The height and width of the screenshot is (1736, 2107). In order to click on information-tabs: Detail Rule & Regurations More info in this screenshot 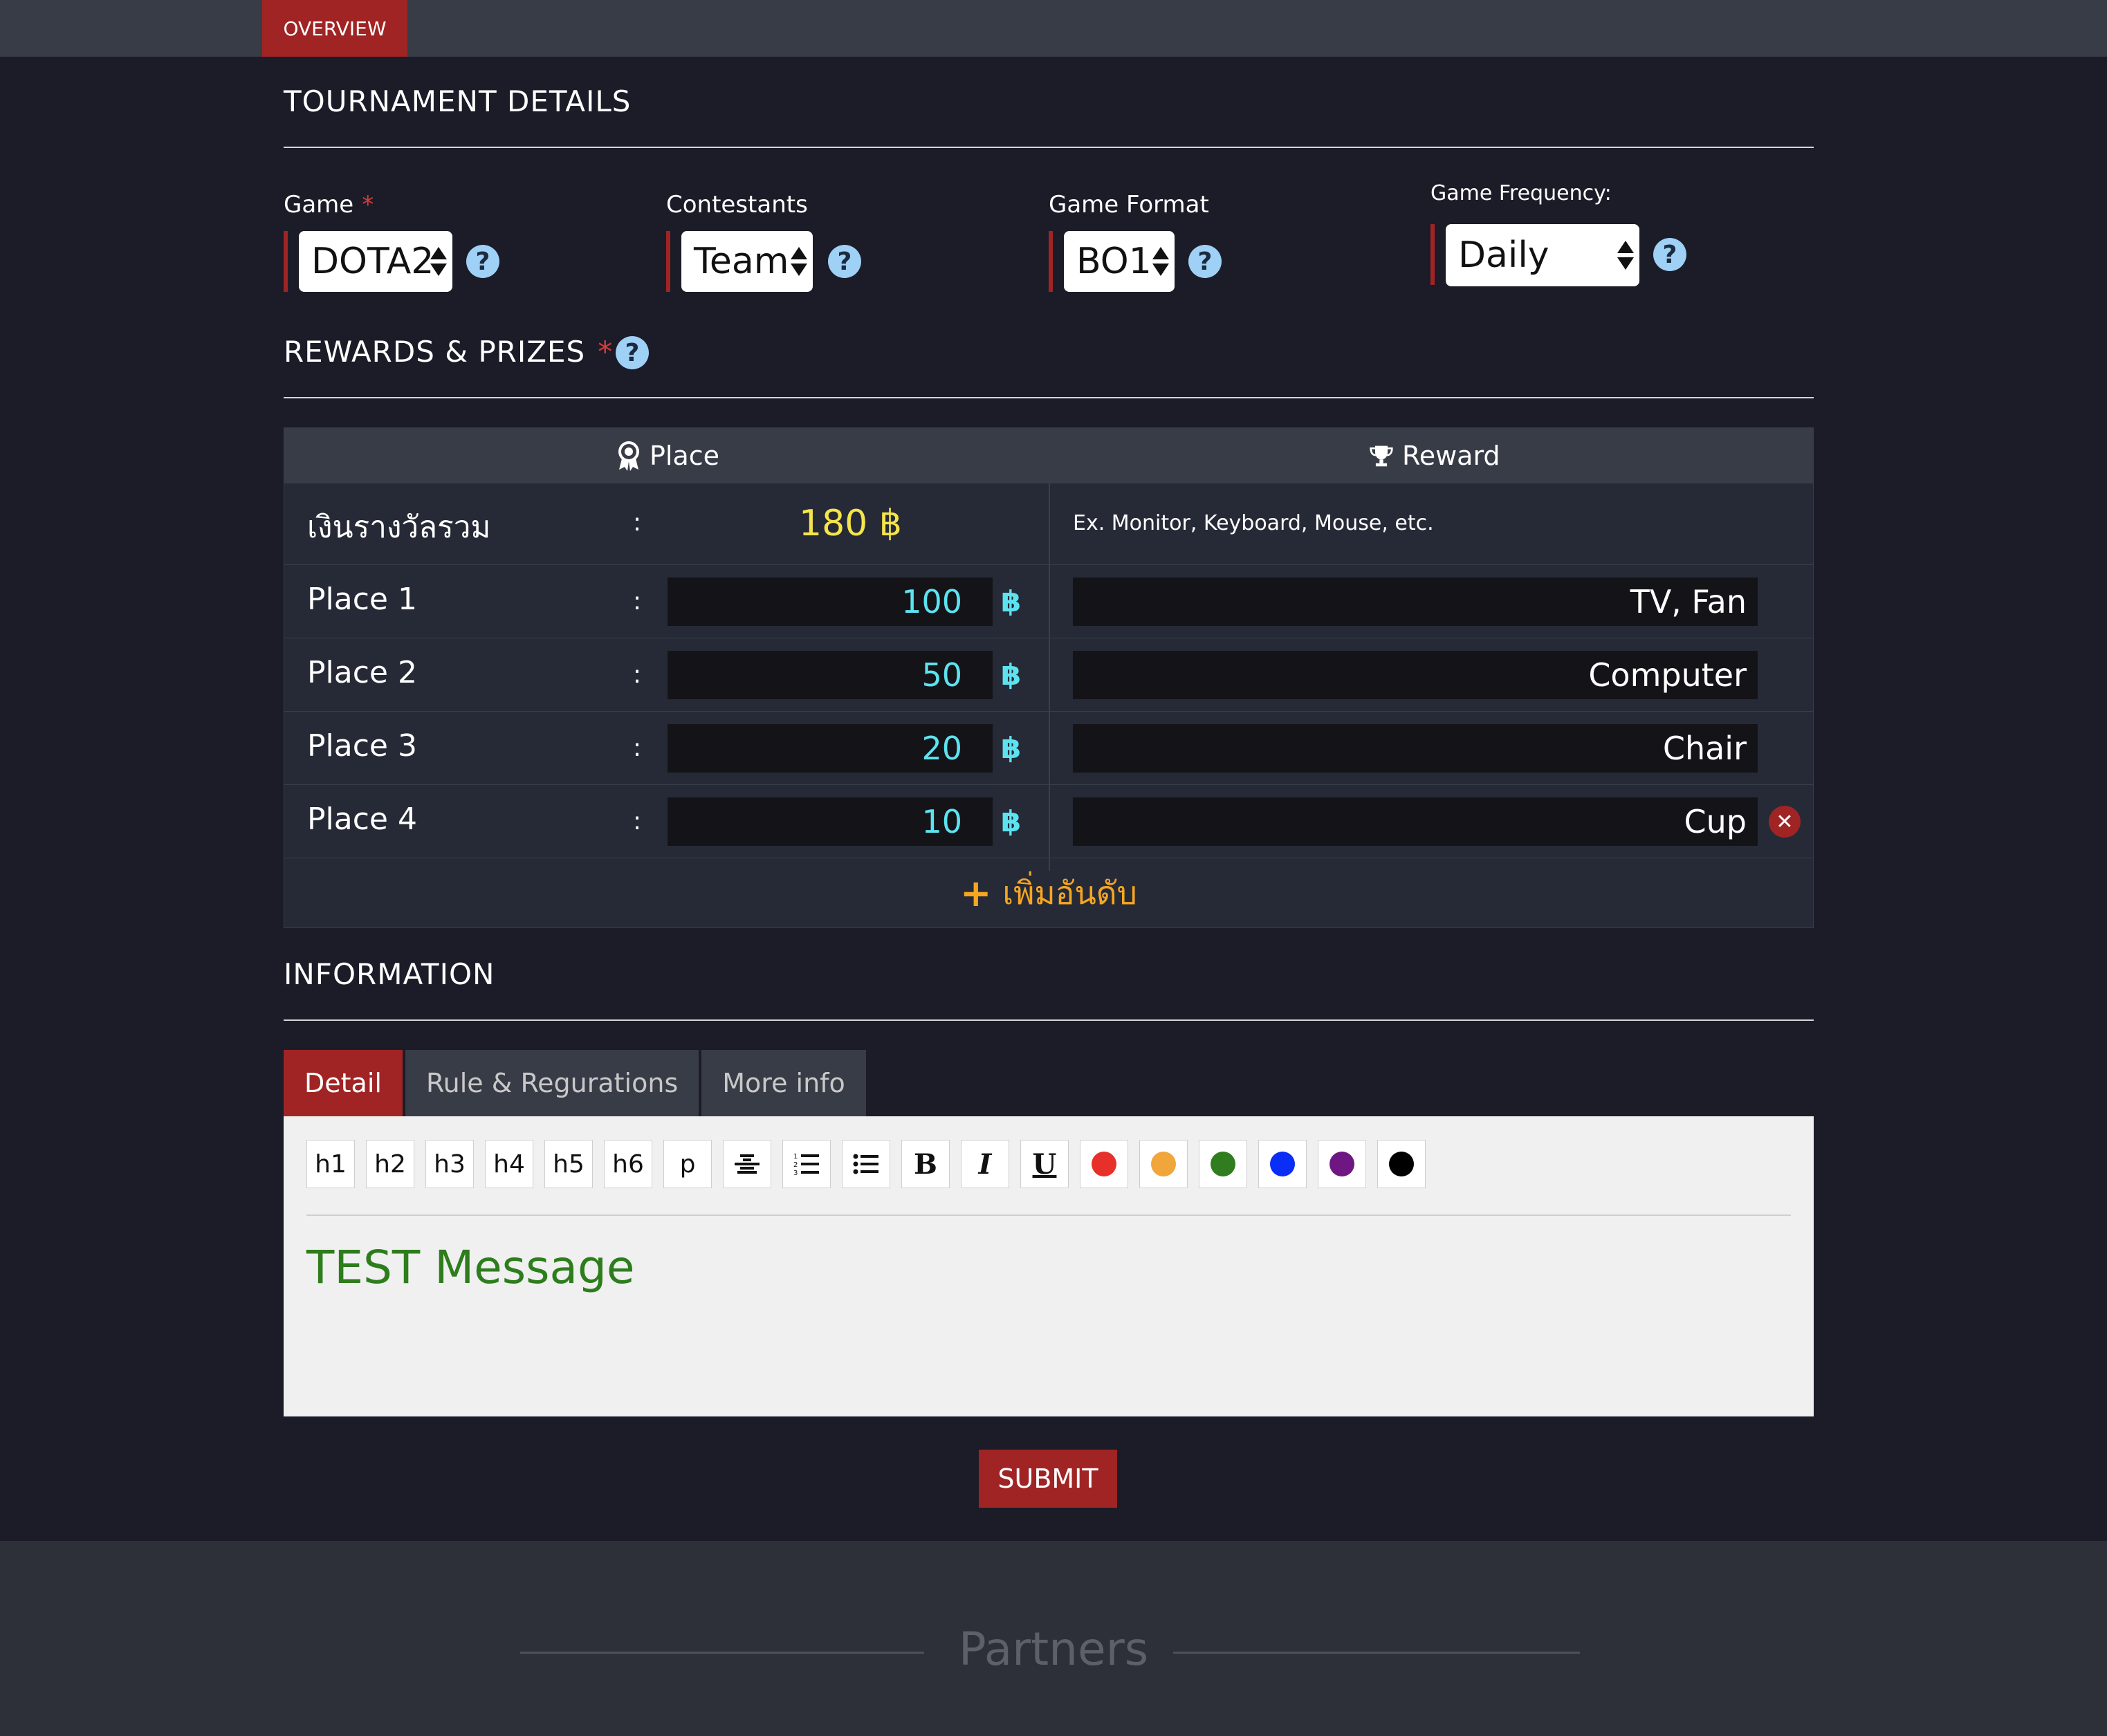, I will do `click(576, 1083)`.